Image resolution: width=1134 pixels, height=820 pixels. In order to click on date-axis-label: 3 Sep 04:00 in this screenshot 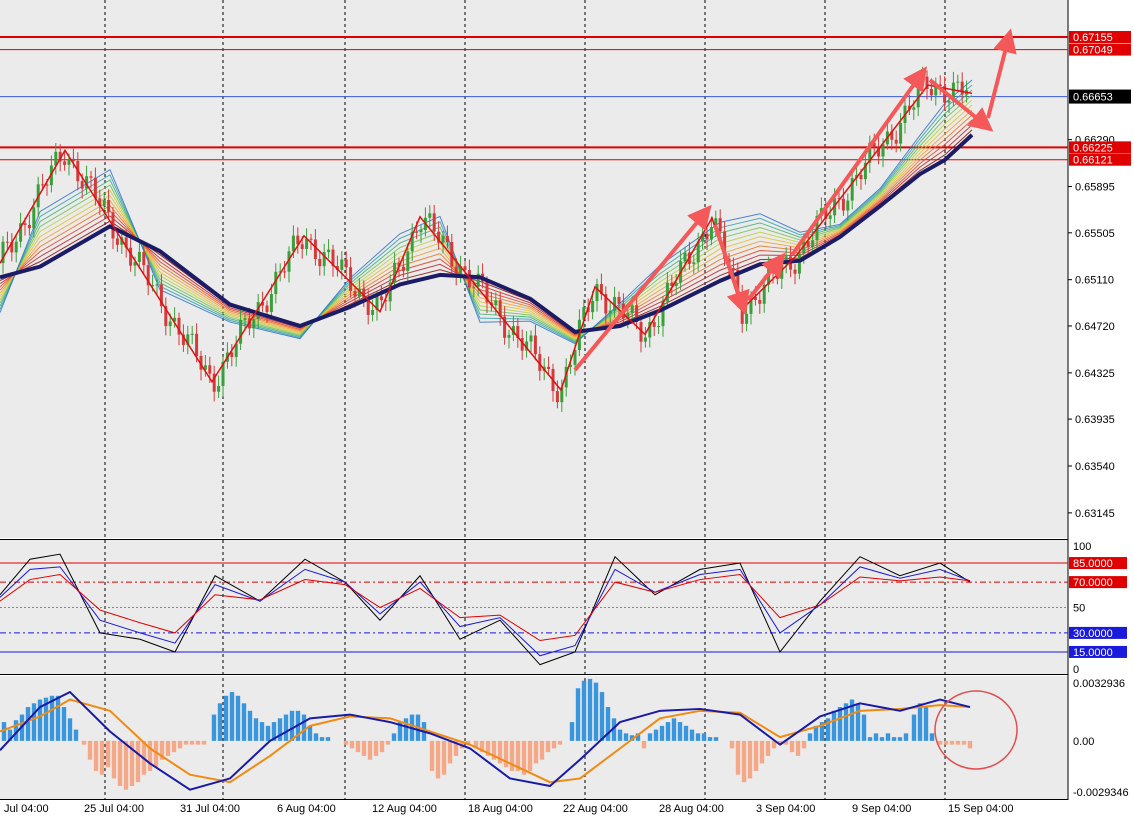, I will do `click(785, 809)`.